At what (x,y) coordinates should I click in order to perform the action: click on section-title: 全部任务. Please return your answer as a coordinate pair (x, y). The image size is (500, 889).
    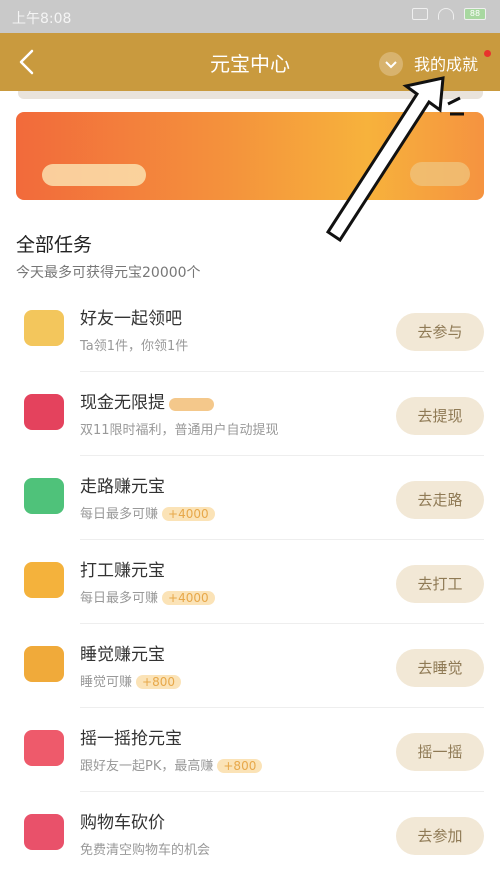
    Looking at the image, I should click on (54, 245).